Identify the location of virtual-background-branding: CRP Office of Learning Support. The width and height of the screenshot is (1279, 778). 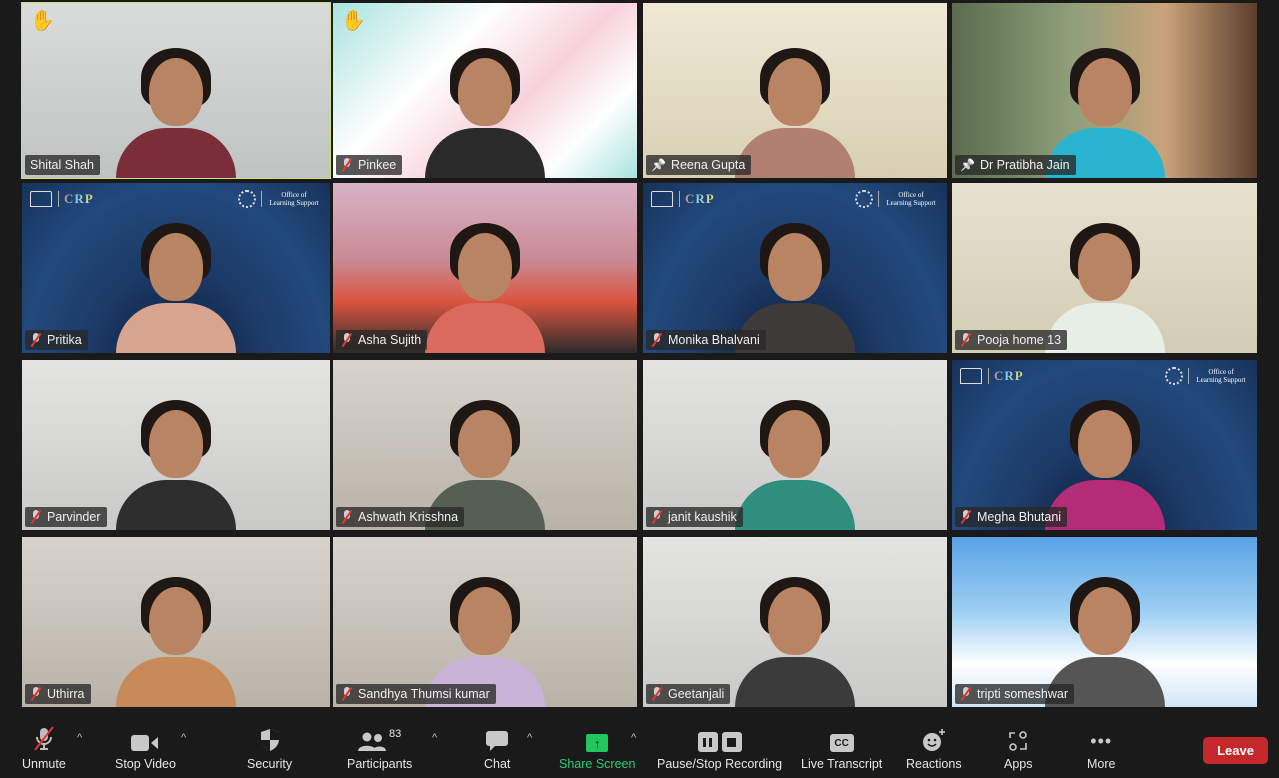
(795, 199).